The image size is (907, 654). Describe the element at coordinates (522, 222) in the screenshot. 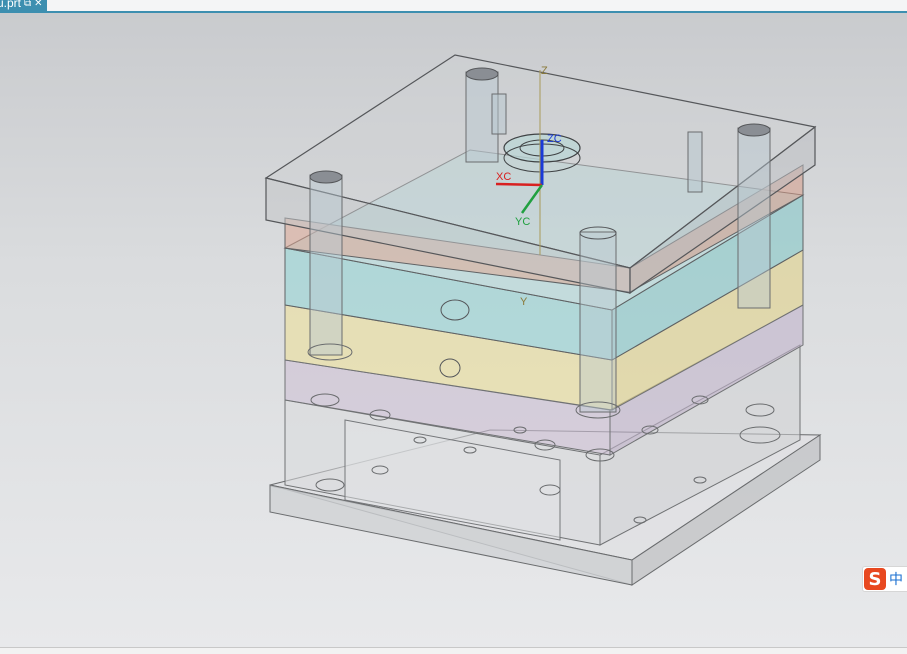

I see `yc-axis-label: YC` at that location.